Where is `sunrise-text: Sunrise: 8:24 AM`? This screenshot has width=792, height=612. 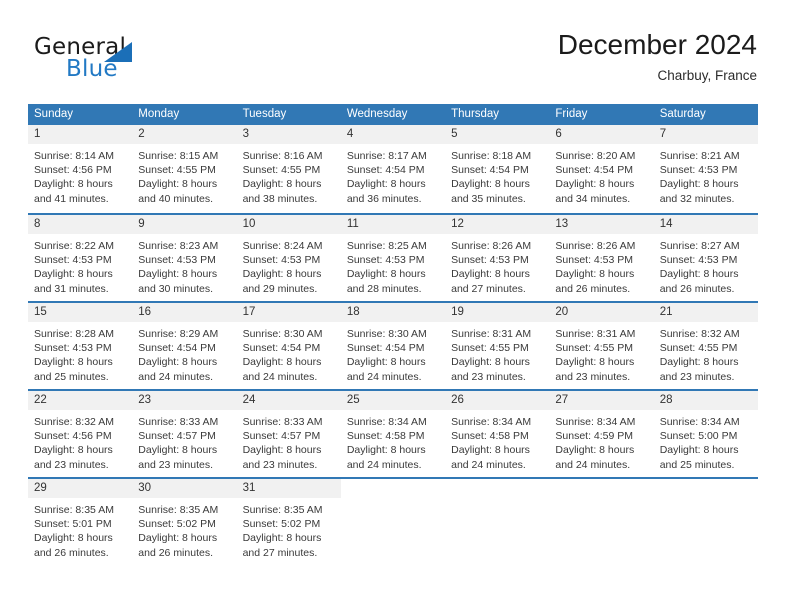
sunrise-text: Sunrise: 8:24 AM is located at coordinates (282, 246).